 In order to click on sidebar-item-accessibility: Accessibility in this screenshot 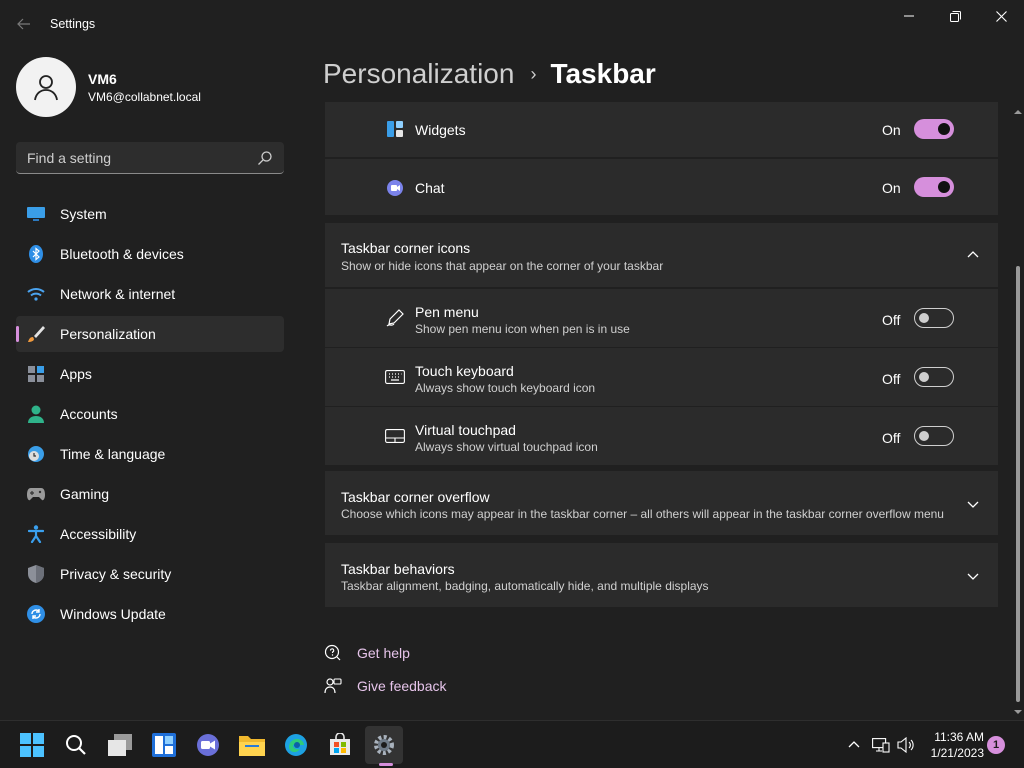, I will do `click(150, 534)`.